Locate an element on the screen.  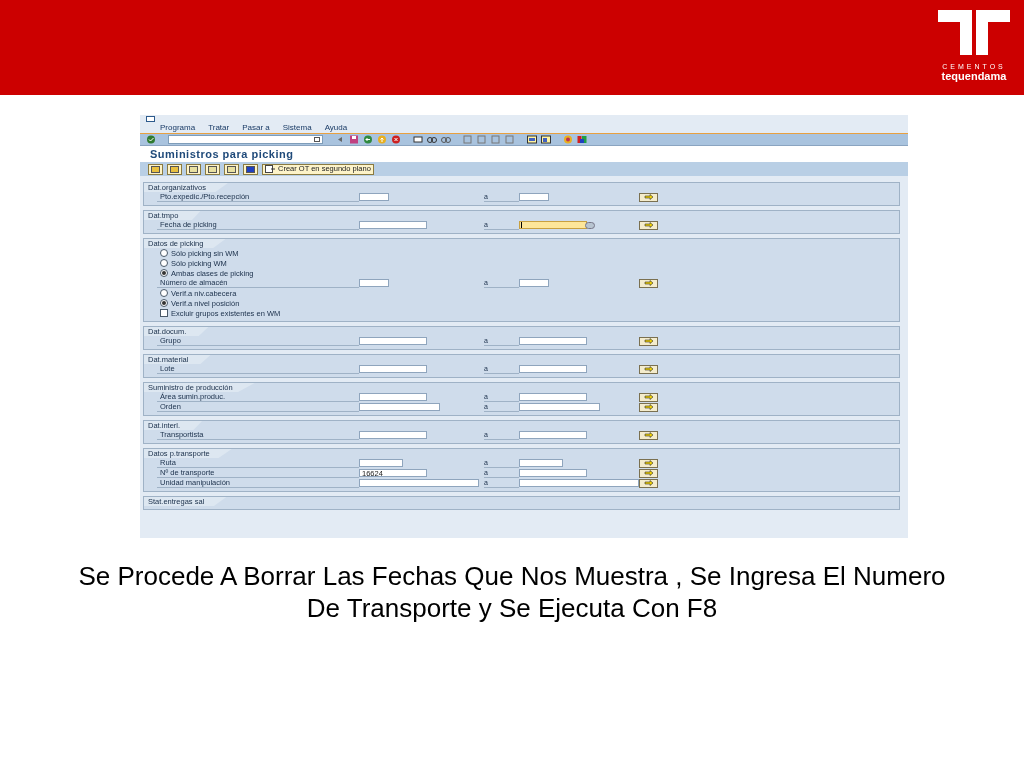
check-icon is located at coordinates (151, 139).